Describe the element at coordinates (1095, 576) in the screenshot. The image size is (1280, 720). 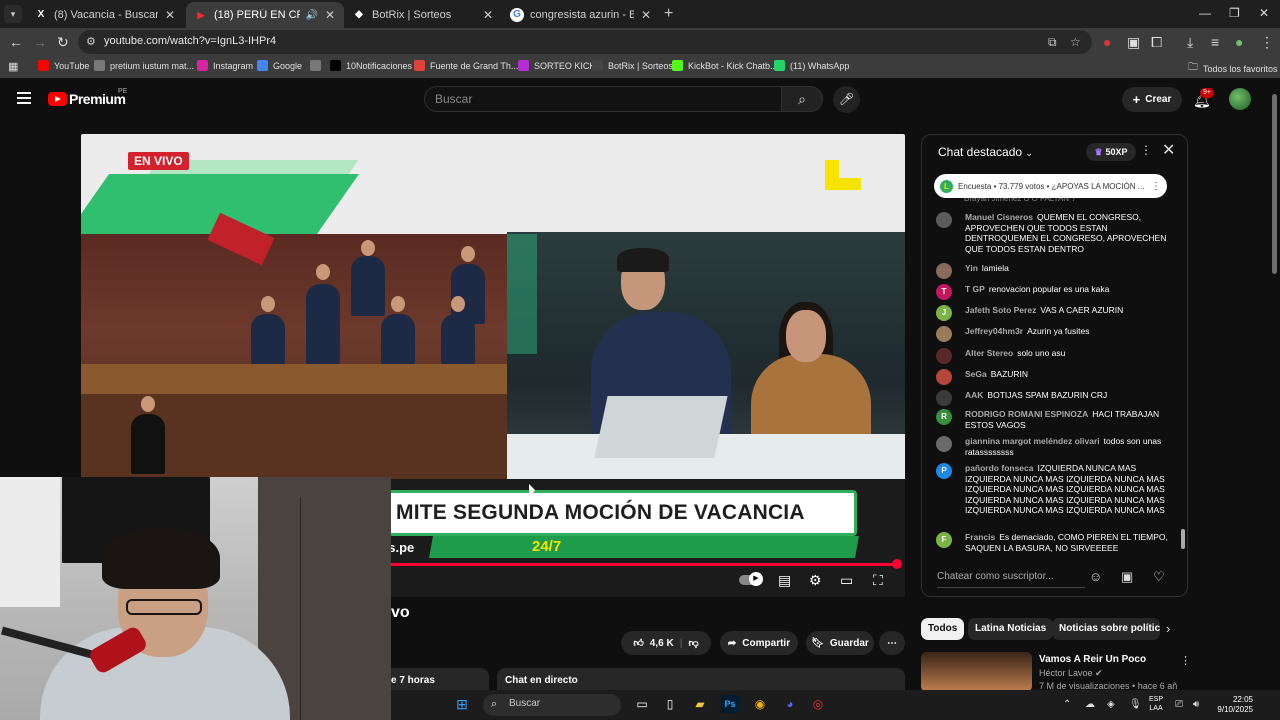
I see `emoji-icon: ☺` at that location.